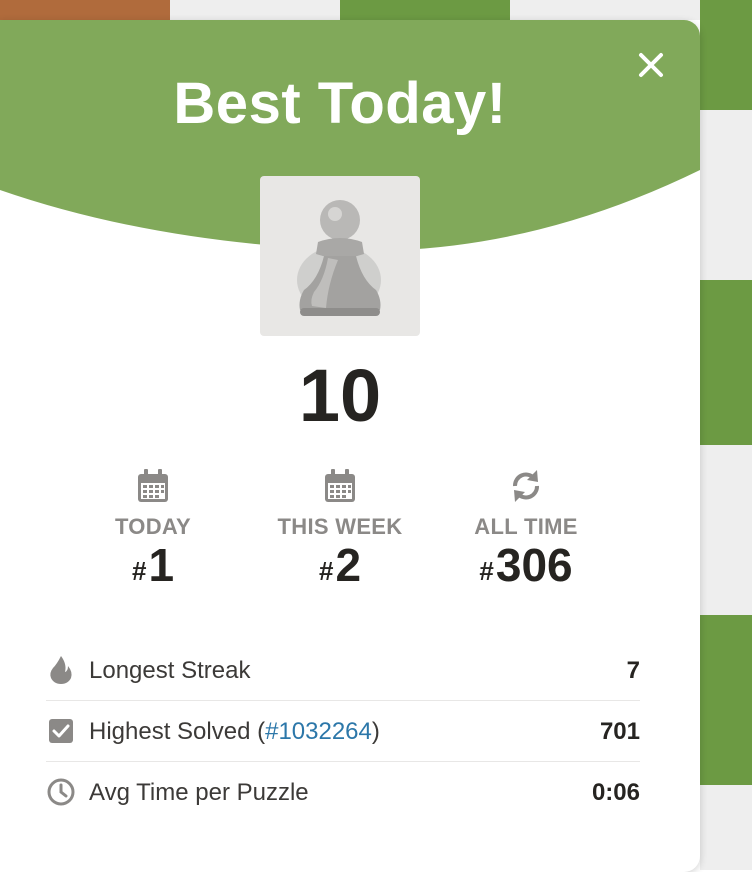  I want to click on rankings: TODAY #1 THIS WEEK #2 ALL TIME #306, so click(340, 536).